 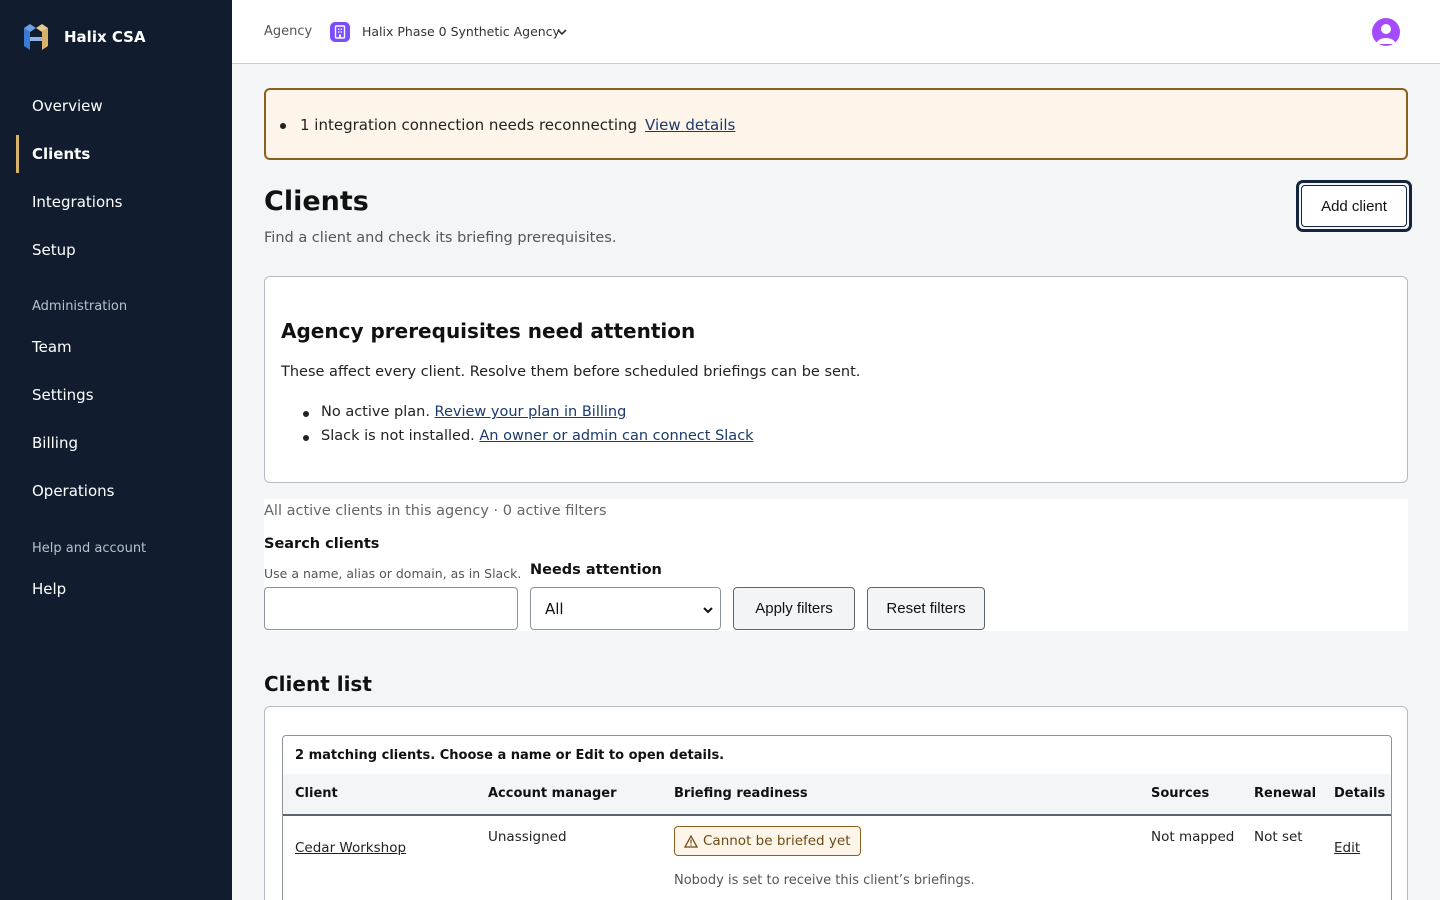 What do you see at coordinates (625, 608) in the screenshot?
I see `needs-attention-select: All` at bounding box center [625, 608].